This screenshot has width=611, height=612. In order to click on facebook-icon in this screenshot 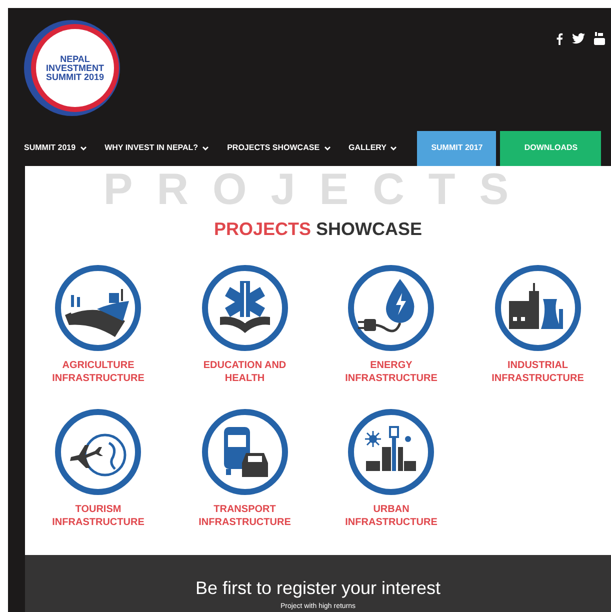, I will do `click(559, 38)`.